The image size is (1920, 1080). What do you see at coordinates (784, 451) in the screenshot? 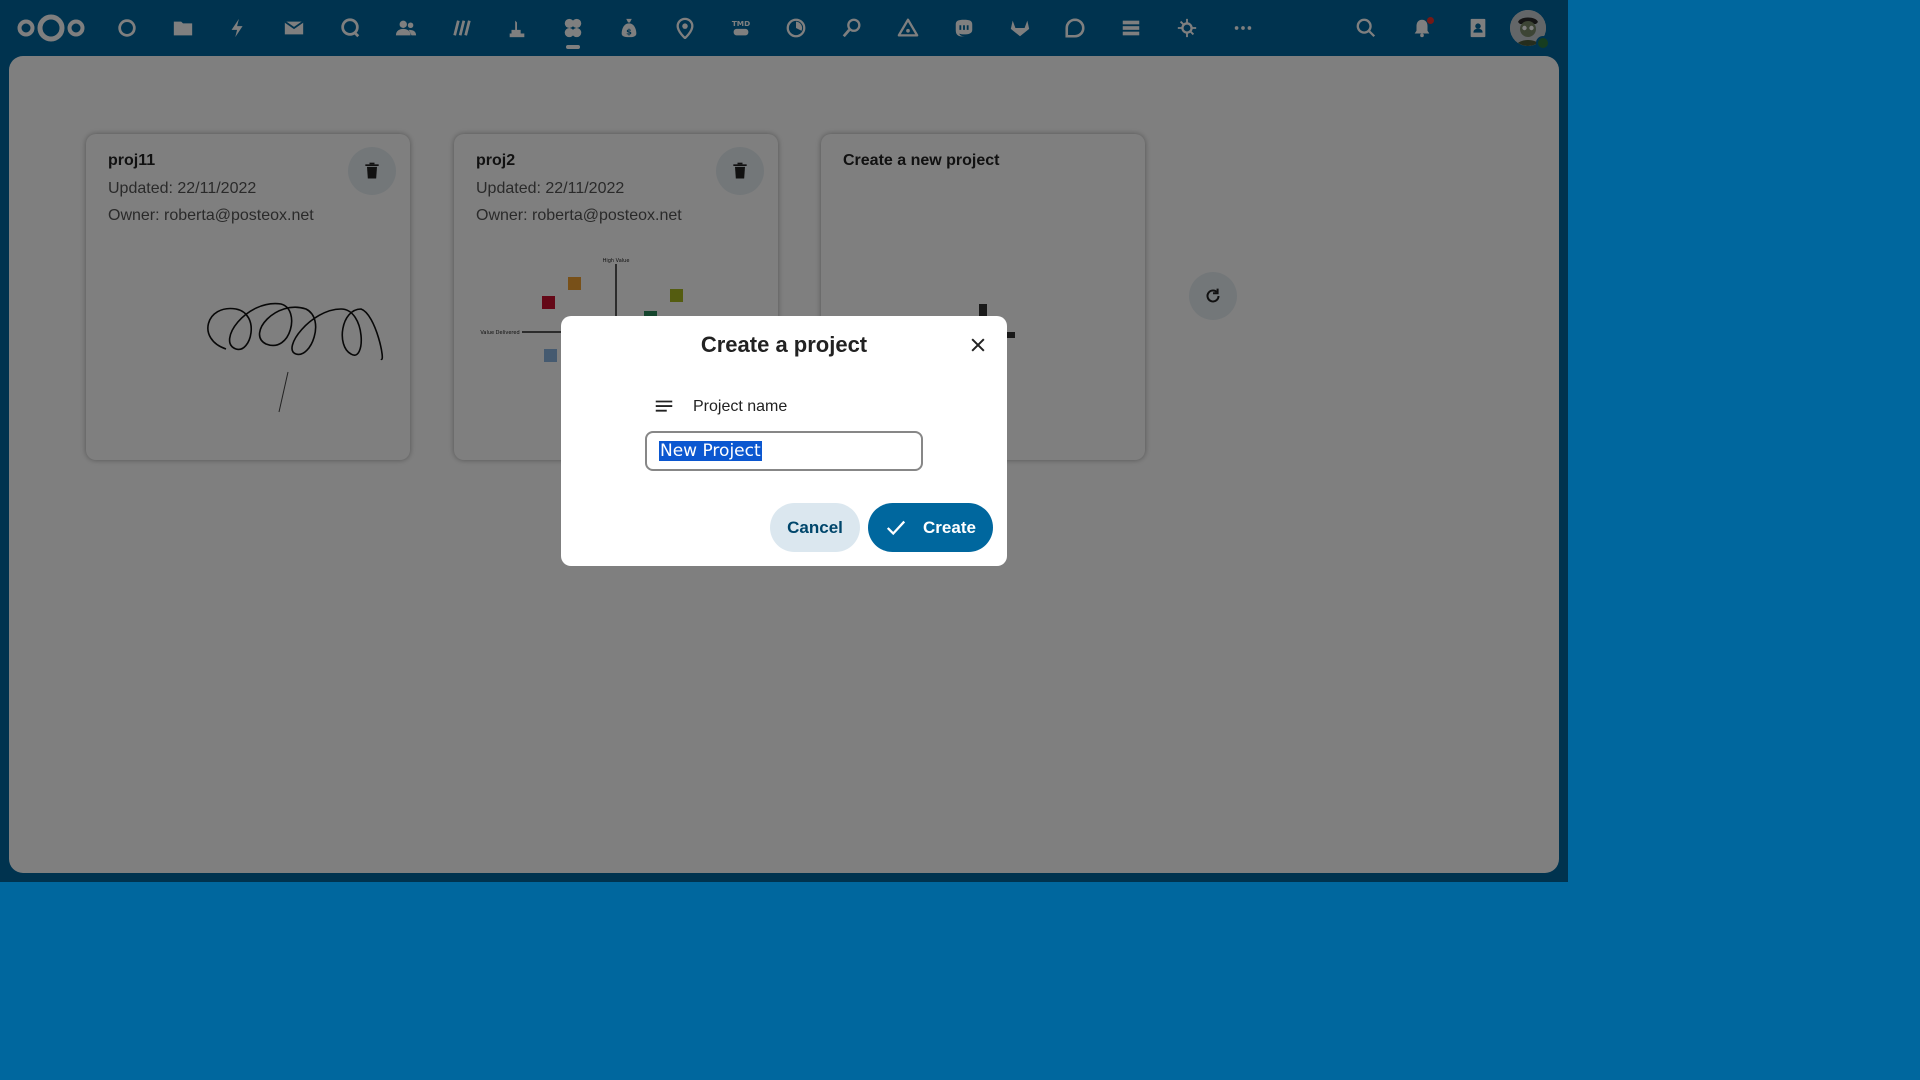
I see `project-name-input: New Project` at bounding box center [784, 451].